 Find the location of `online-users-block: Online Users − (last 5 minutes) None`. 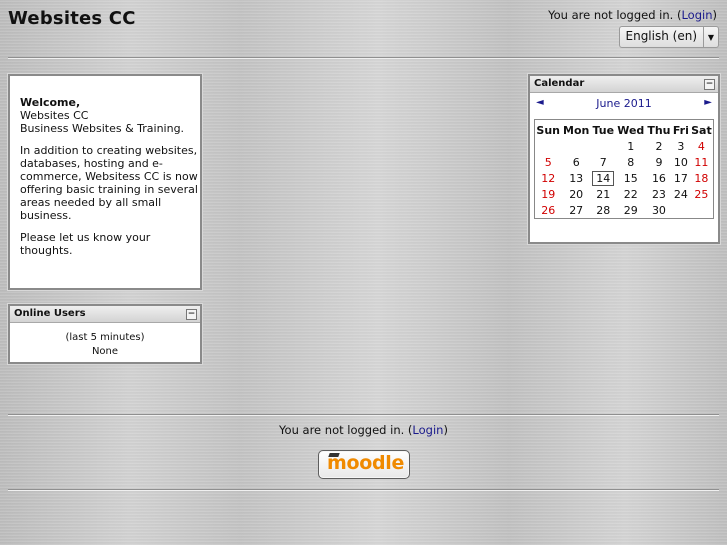

online-users-block: Online Users − (last 5 minutes) None is located at coordinates (105, 334).